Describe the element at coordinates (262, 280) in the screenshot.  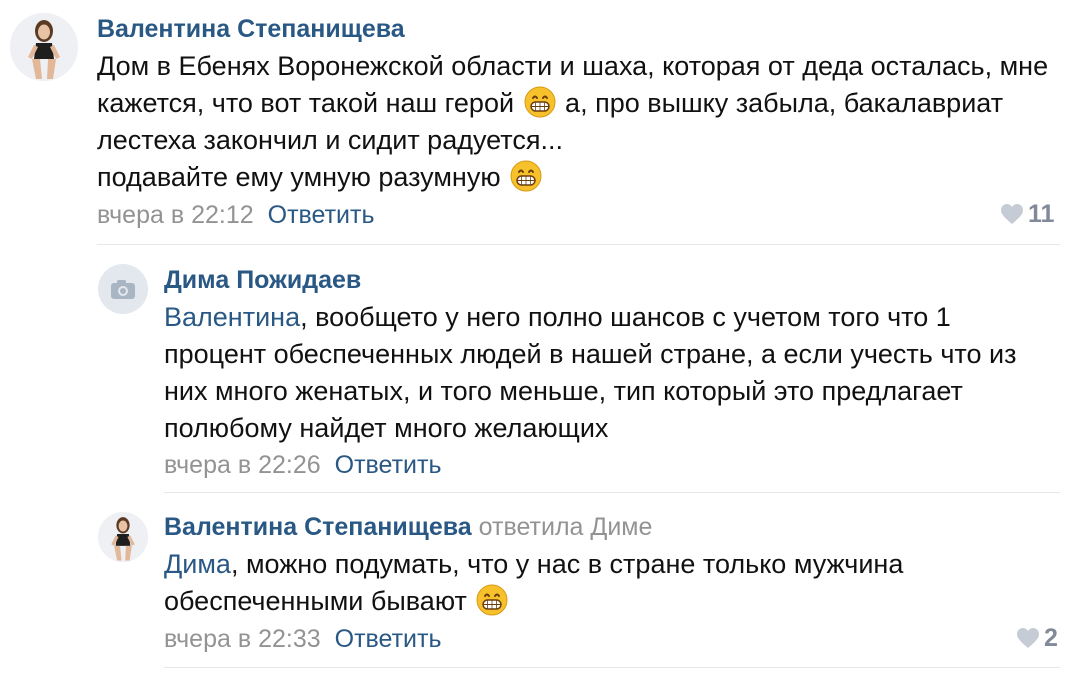
I see `author-name: Дима Пожидаев` at that location.